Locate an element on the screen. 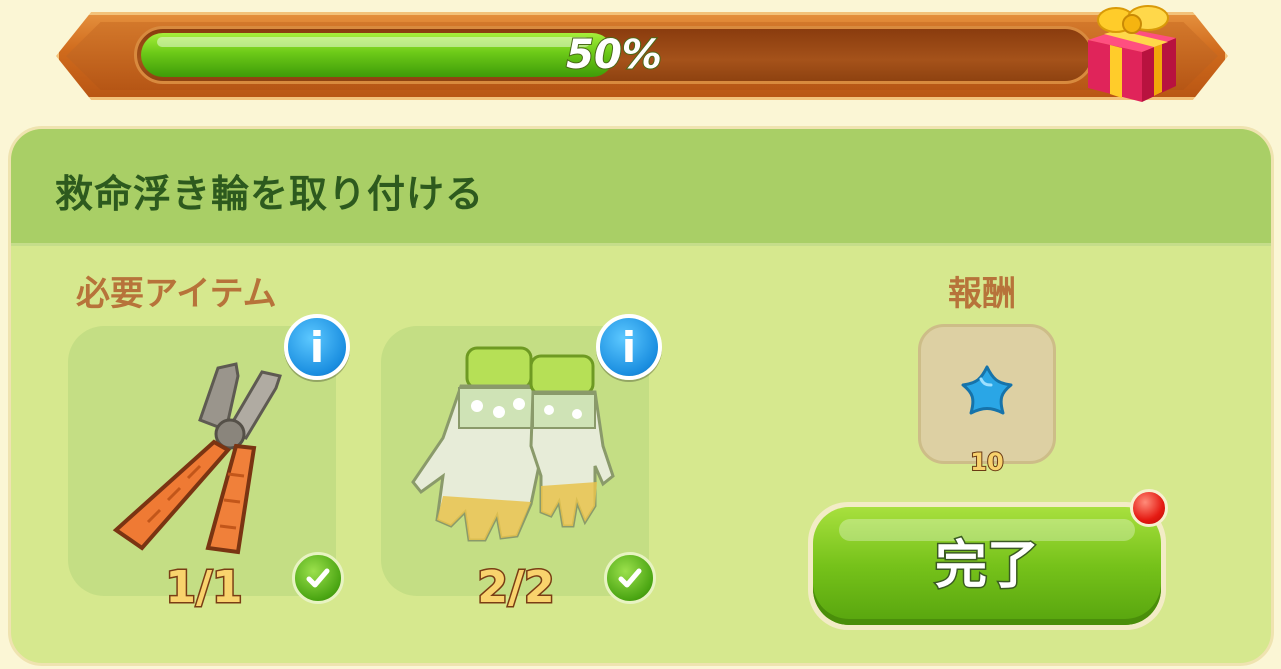  complete-button-face: 完了 is located at coordinates (987, 566).